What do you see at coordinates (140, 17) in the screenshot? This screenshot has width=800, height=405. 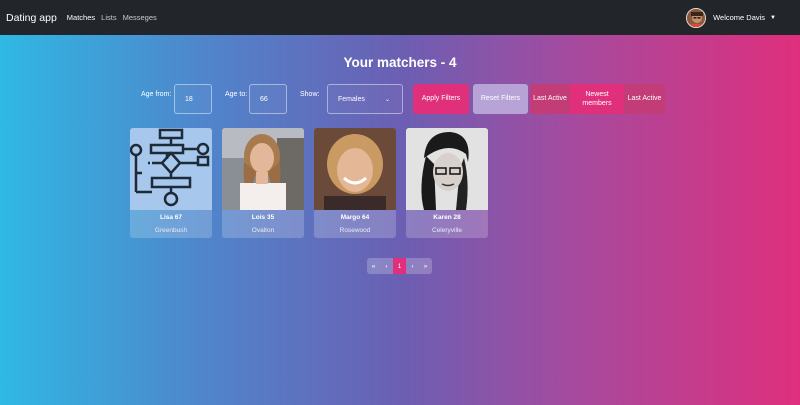 I see `nav-link-messages: Messeges` at bounding box center [140, 17].